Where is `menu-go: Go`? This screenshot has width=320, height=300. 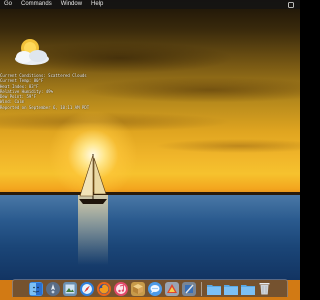 menu-go: Go is located at coordinates (8, 4).